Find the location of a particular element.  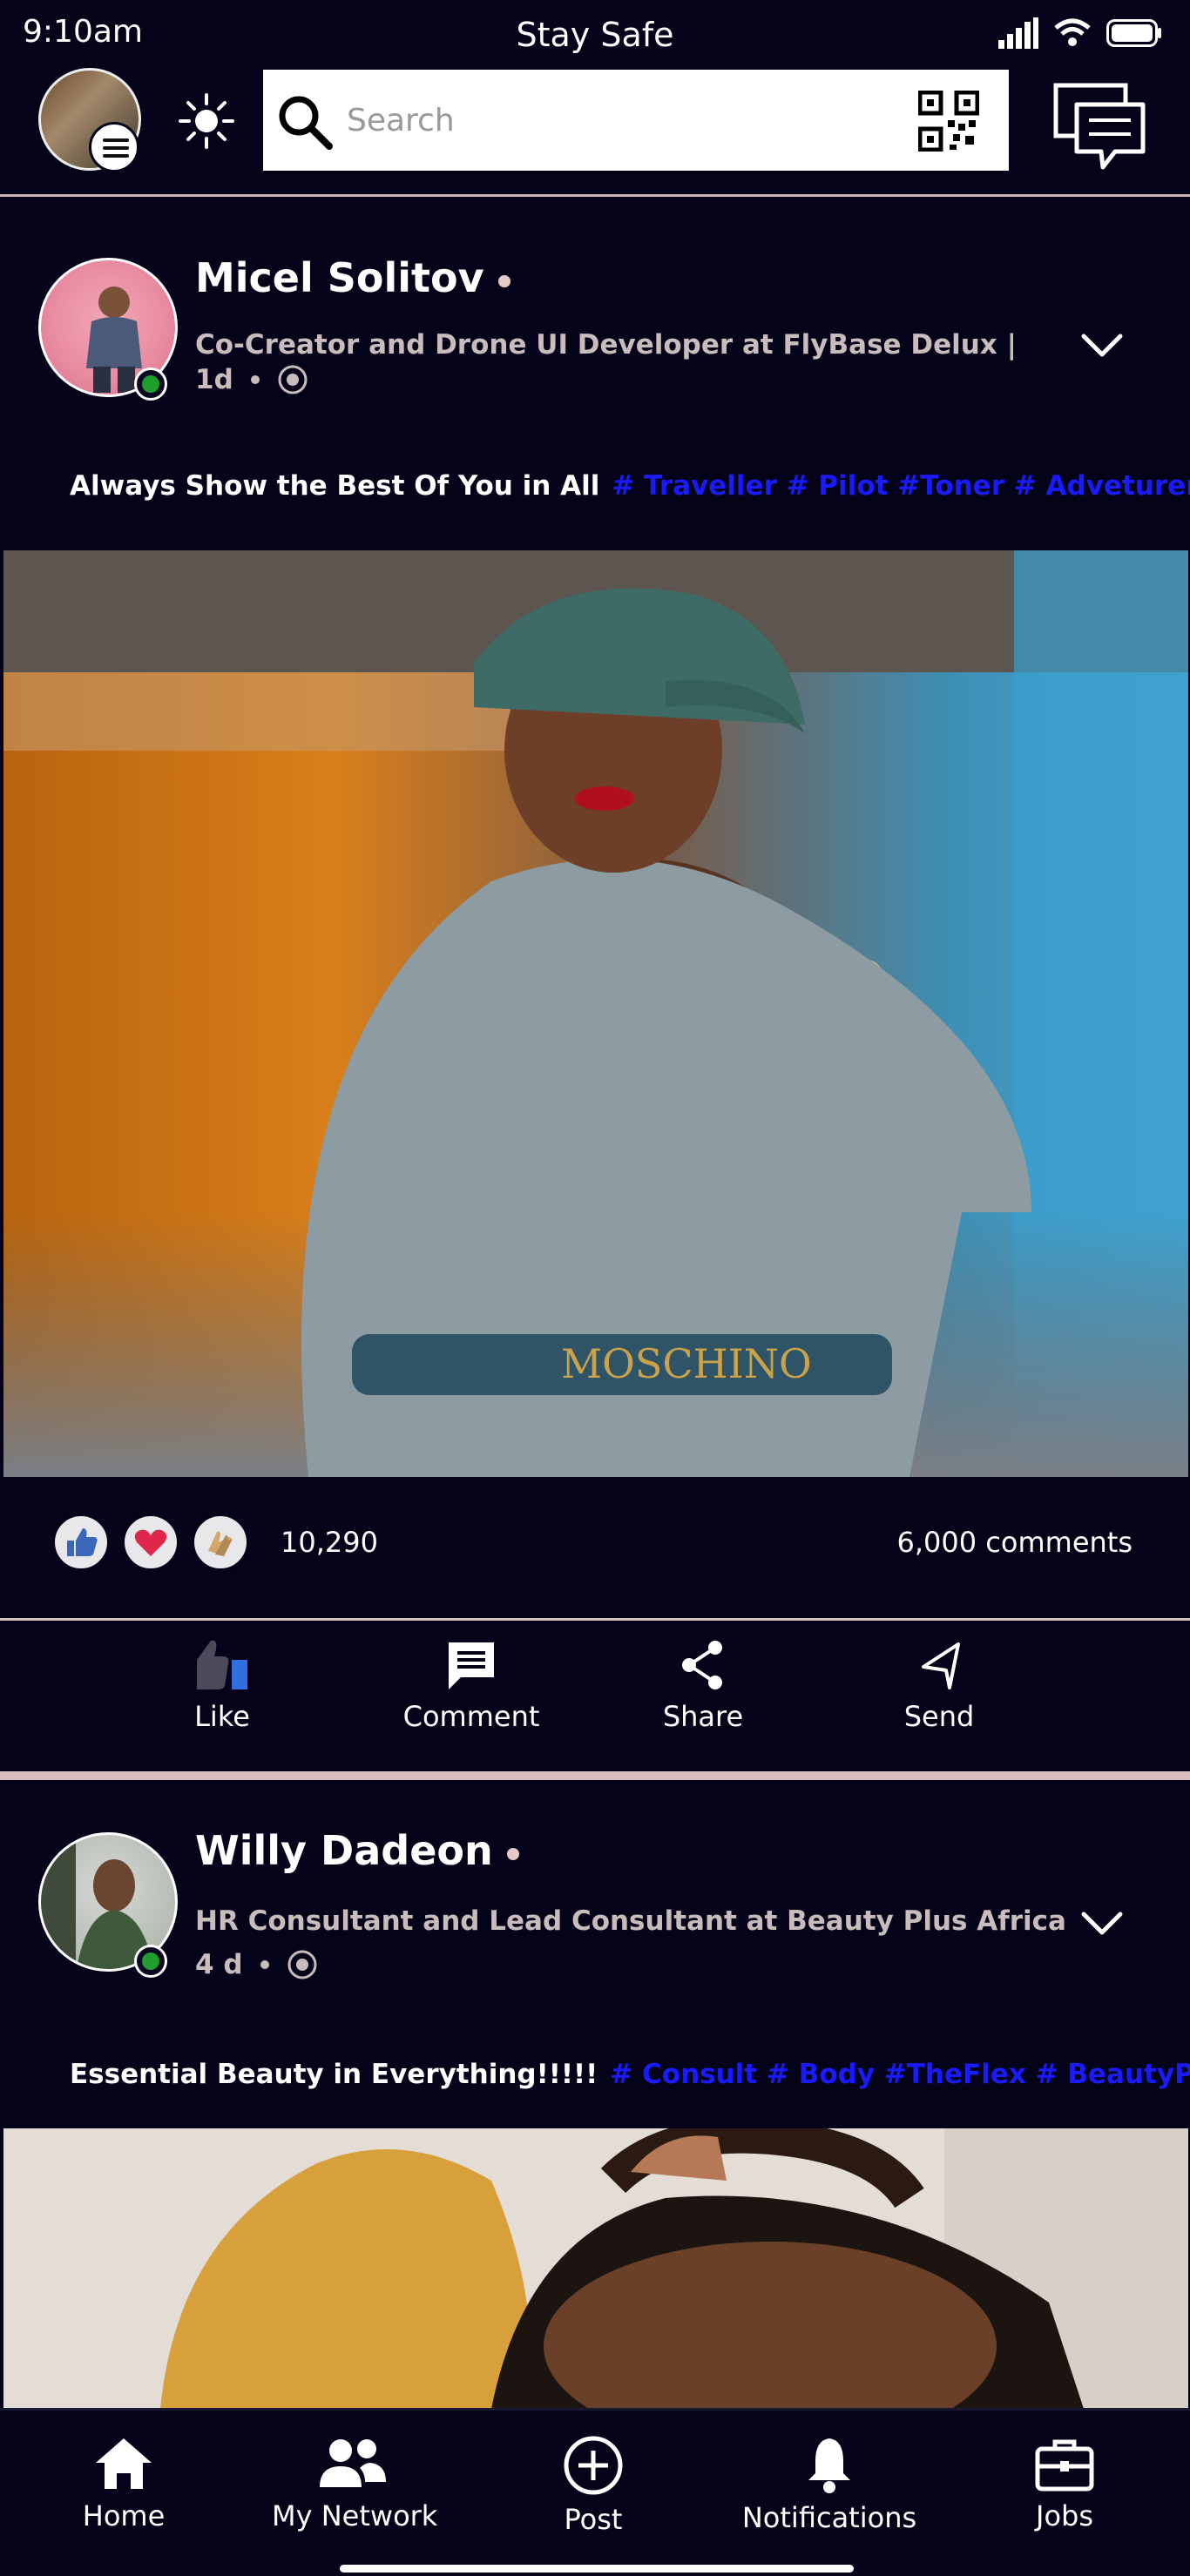

share-label: Share is located at coordinates (703, 1717).